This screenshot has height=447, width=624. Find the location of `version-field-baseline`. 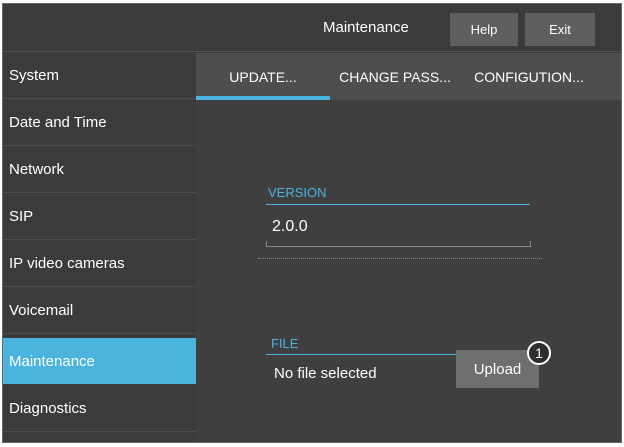

version-field-baseline is located at coordinates (398, 246).